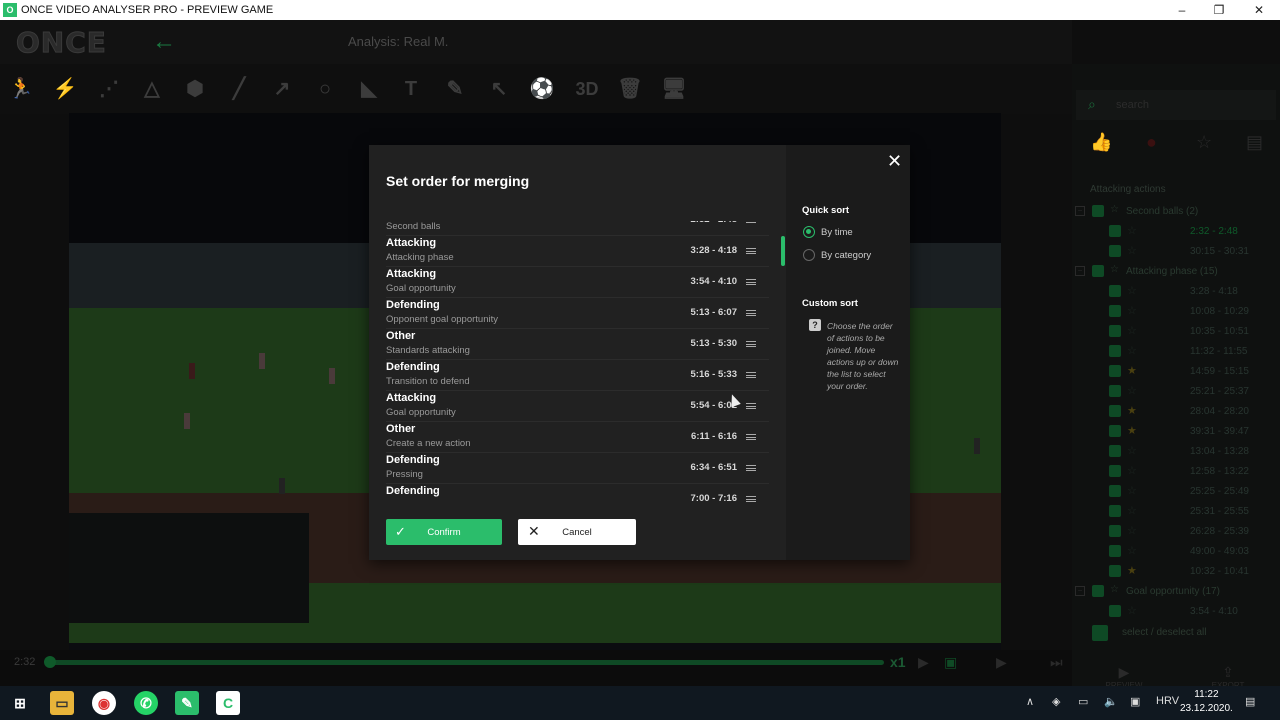 Image resolution: width=1280 pixels, height=720 pixels. Describe the element at coordinates (20, 703) in the screenshot. I see `windows-start-icon: ⊞` at that location.